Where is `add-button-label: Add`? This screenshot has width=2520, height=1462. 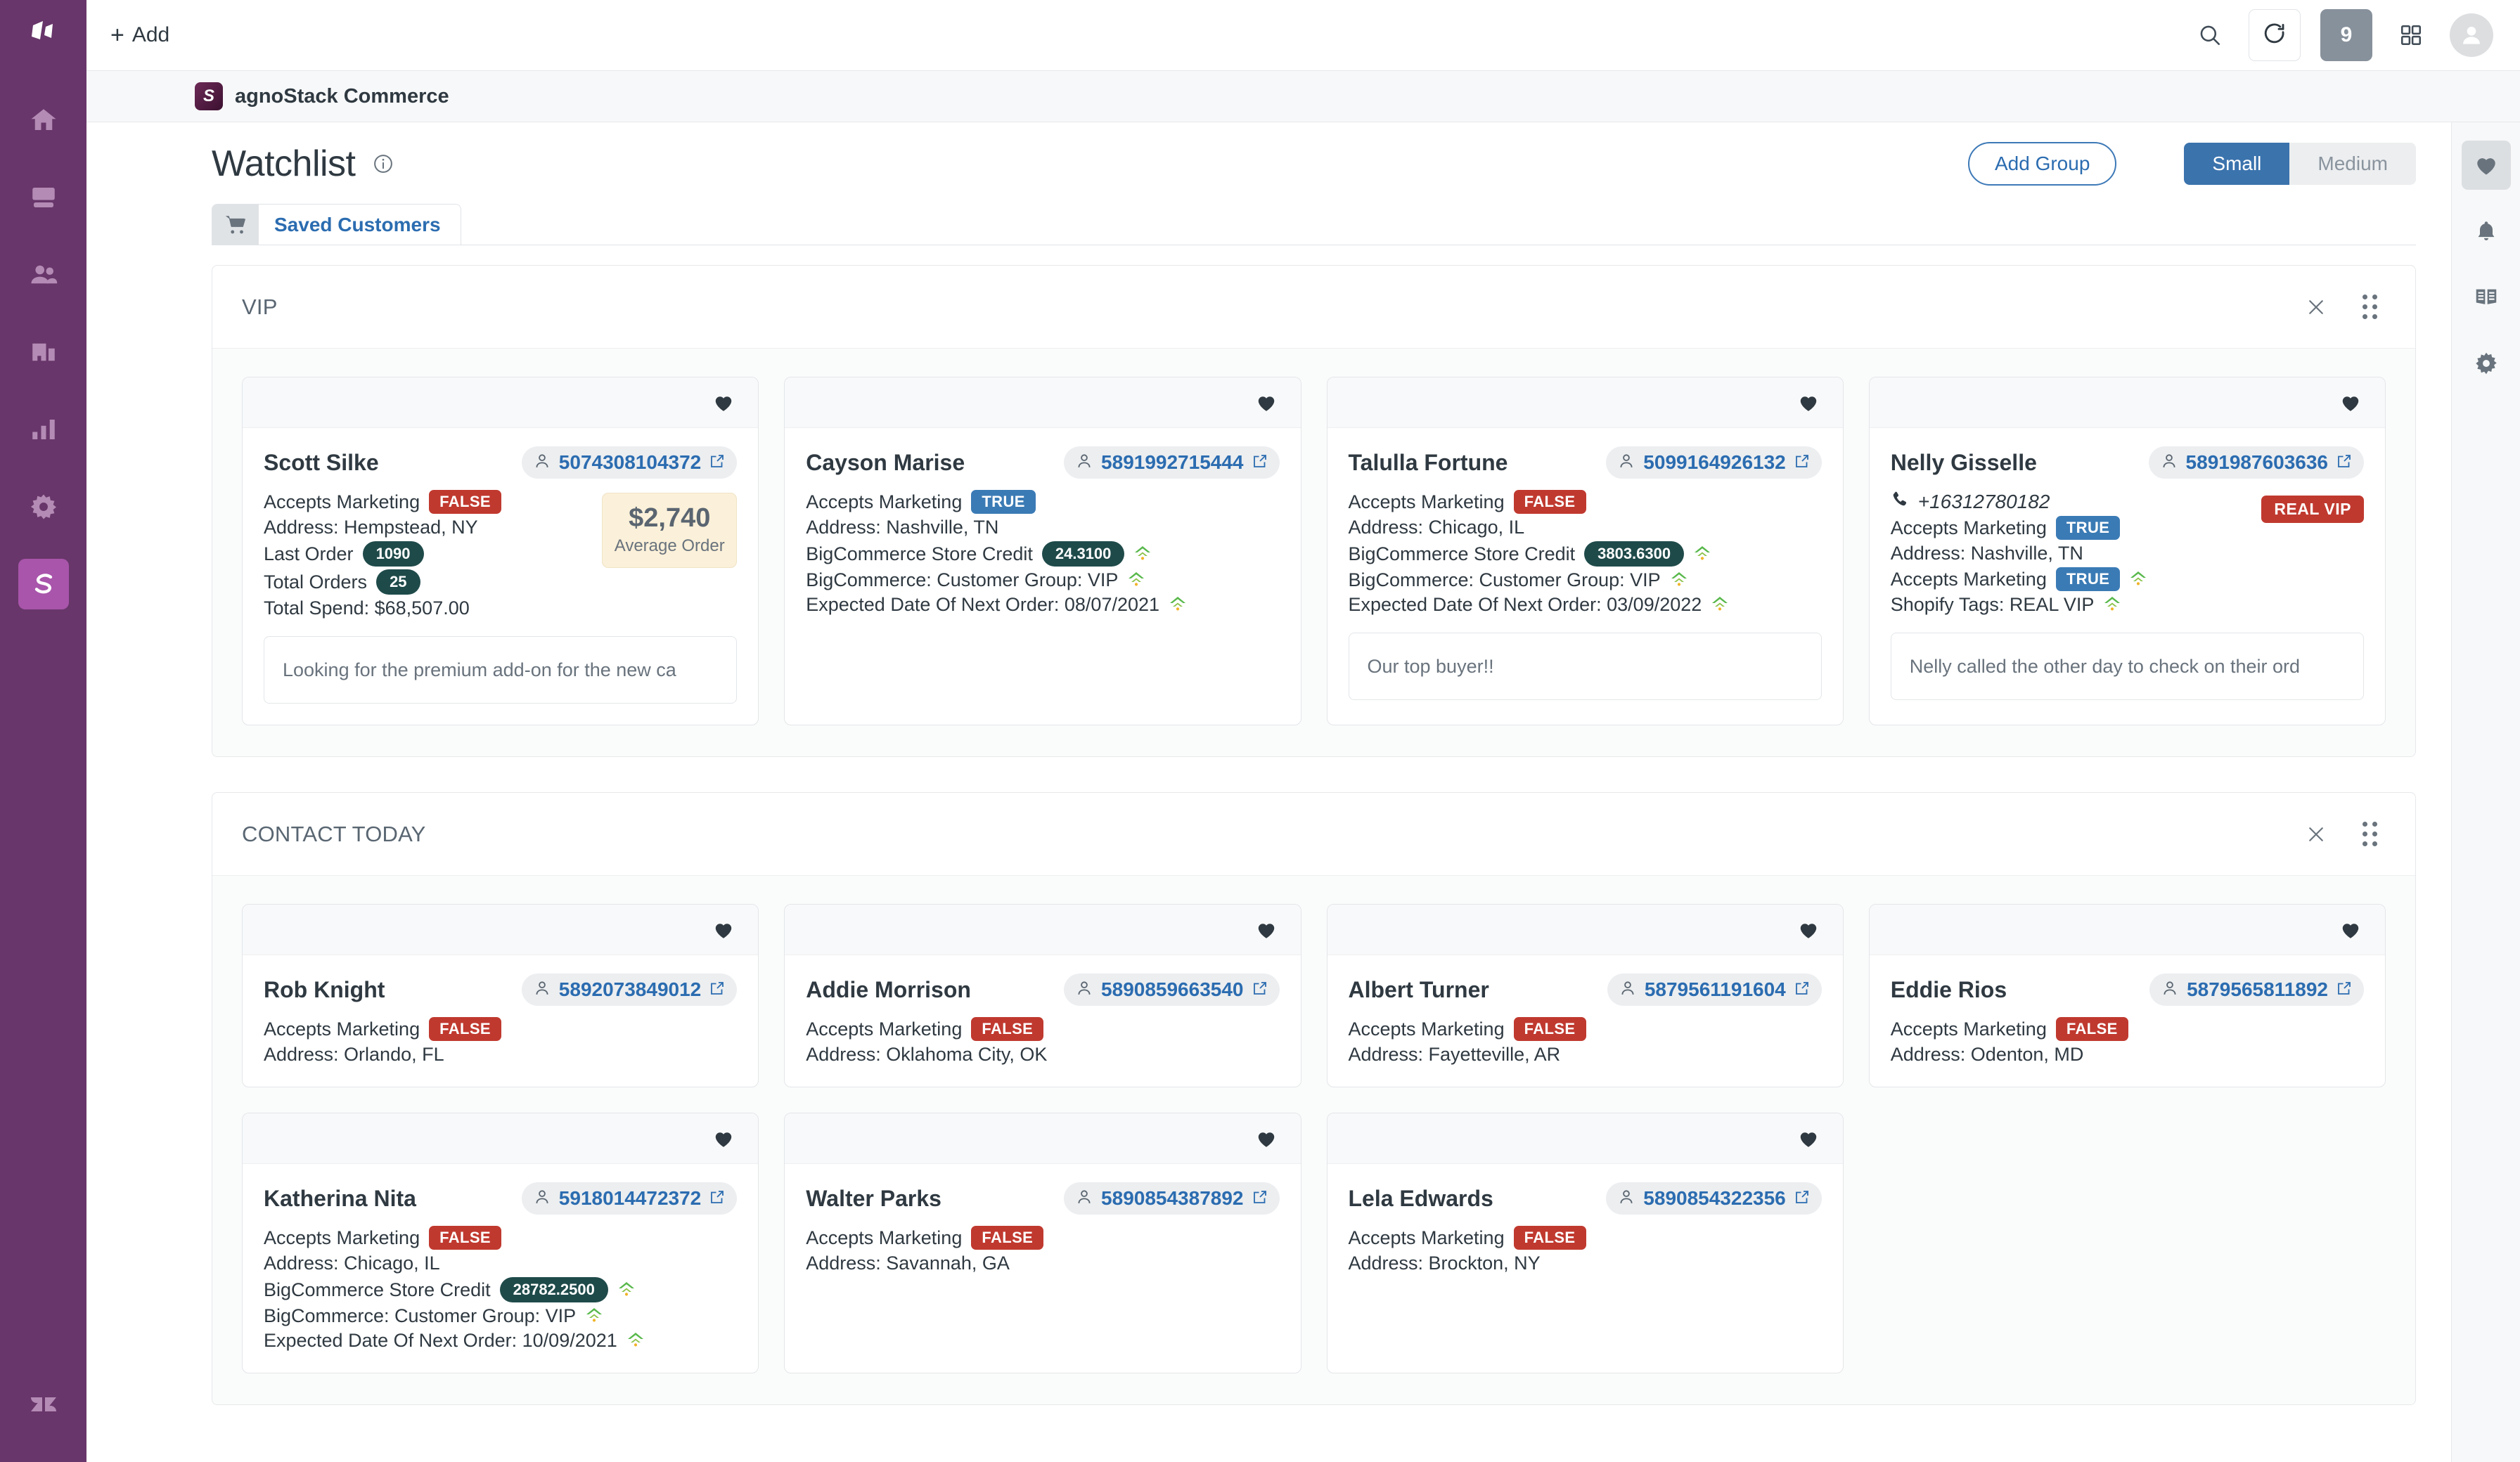
add-button-label: Add is located at coordinates (150, 34).